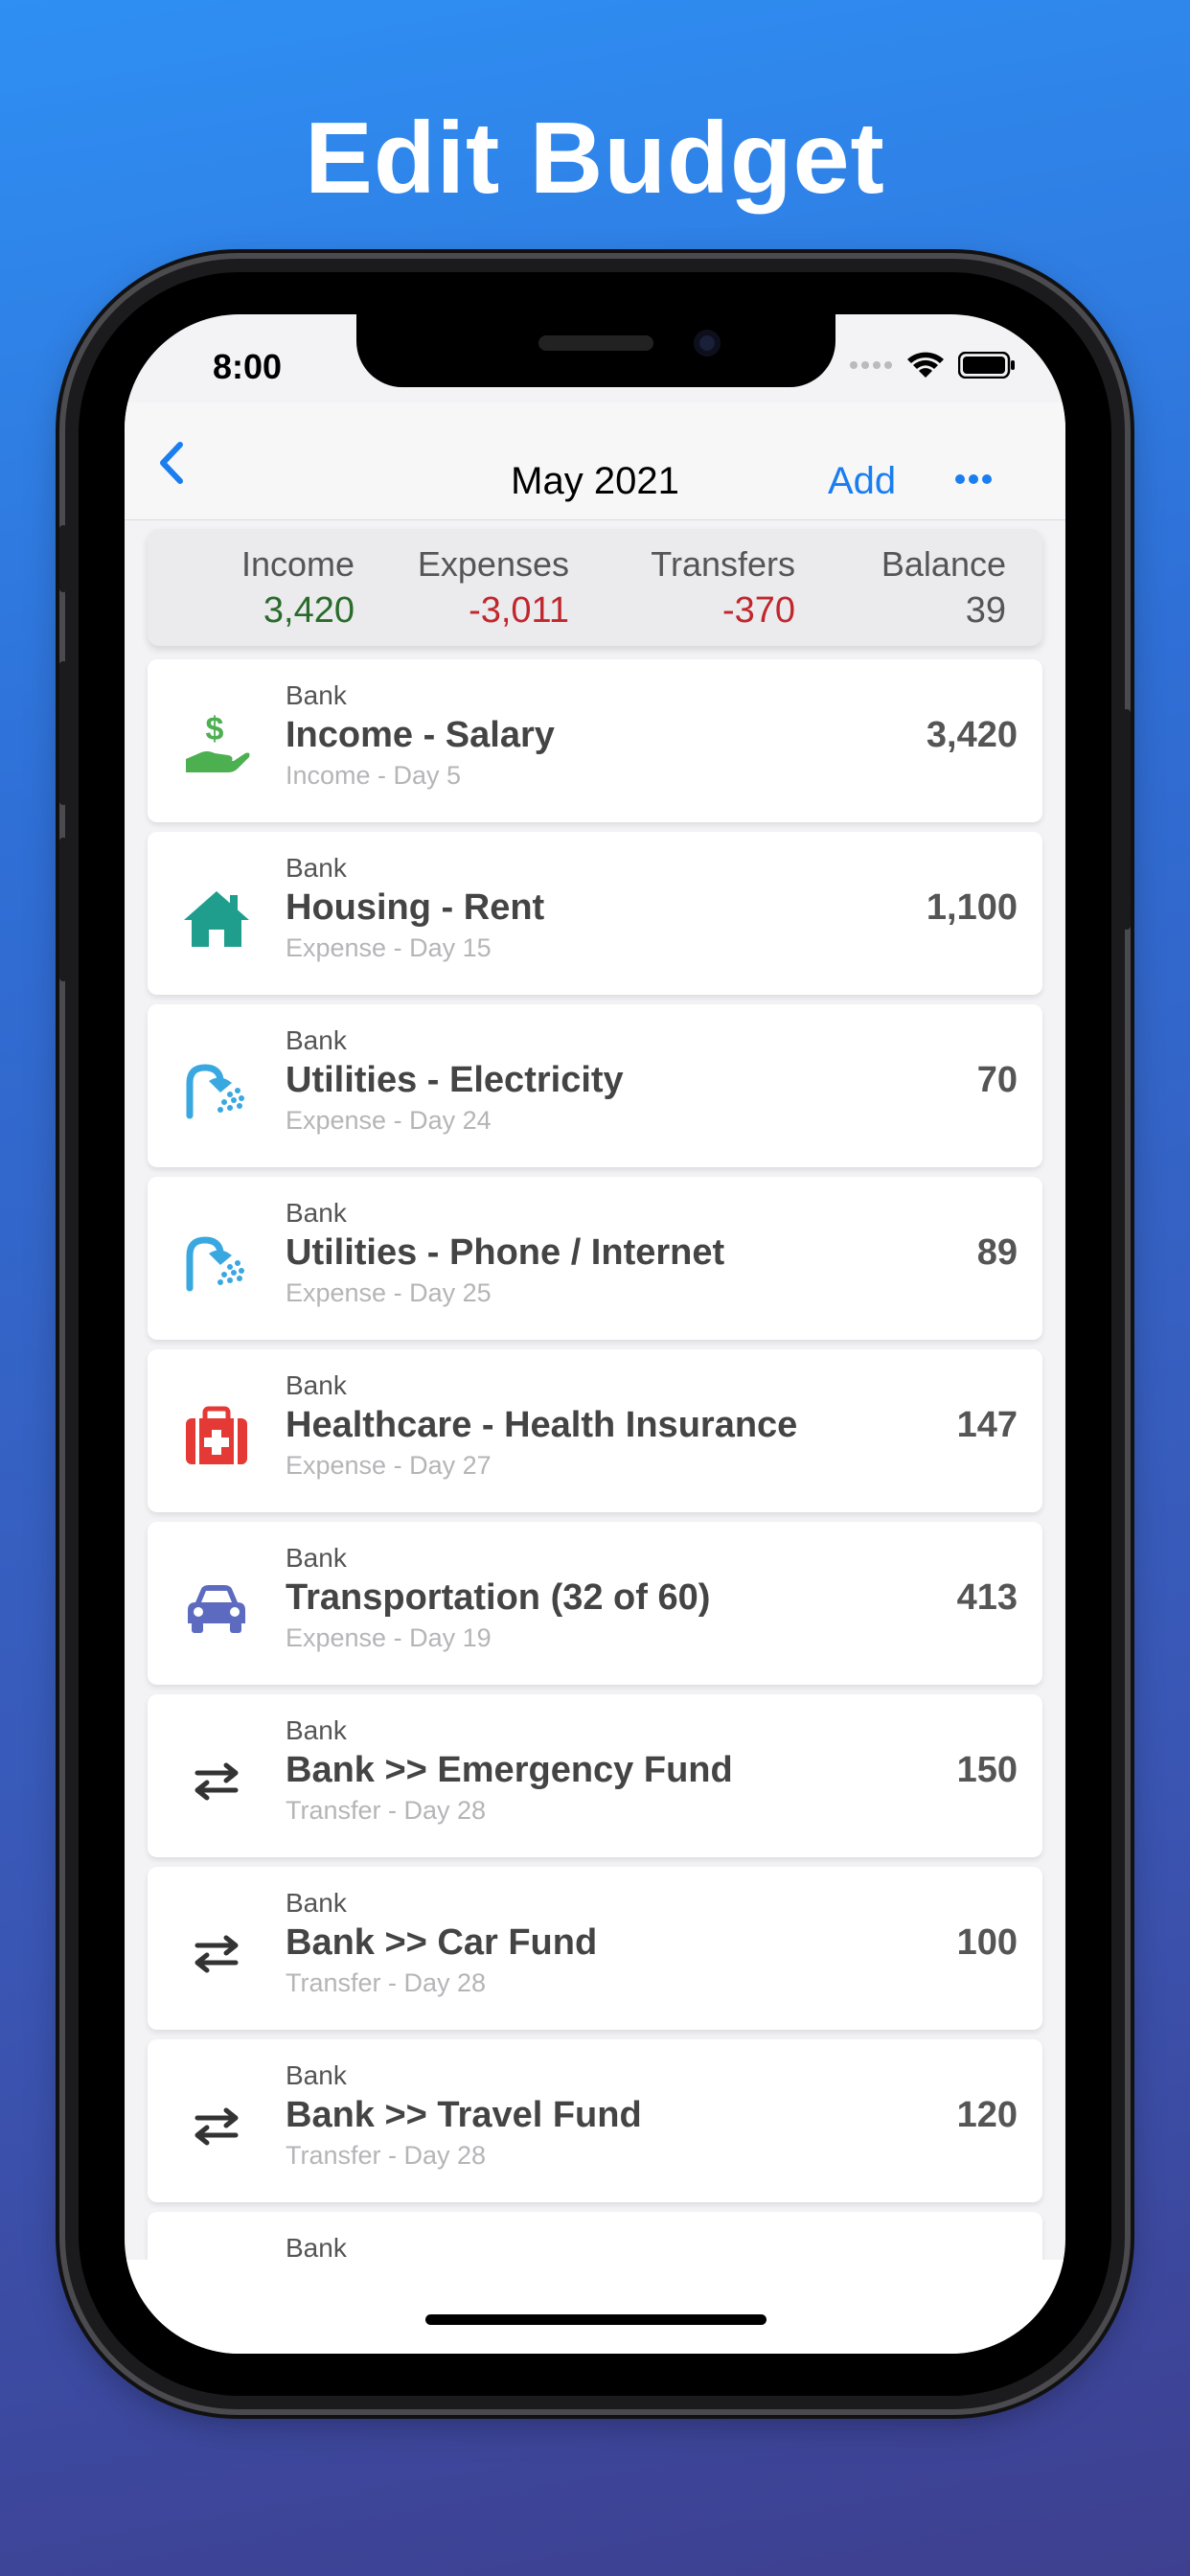 This screenshot has width=1190, height=2576. I want to click on item-subtitle: Expense - Day 15, so click(389, 947).